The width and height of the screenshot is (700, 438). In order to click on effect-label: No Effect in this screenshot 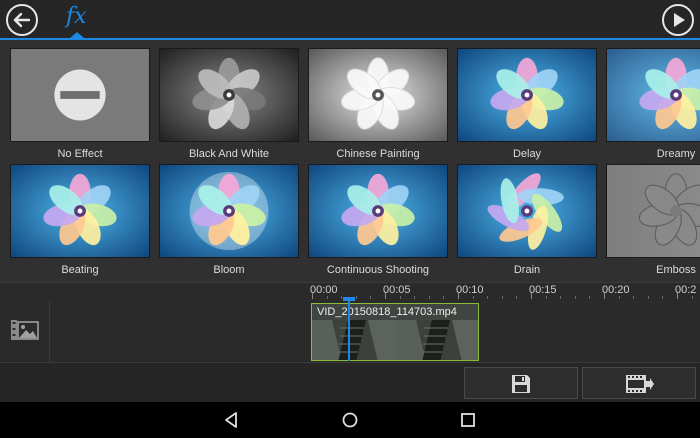, I will do `click(80, 154)`.